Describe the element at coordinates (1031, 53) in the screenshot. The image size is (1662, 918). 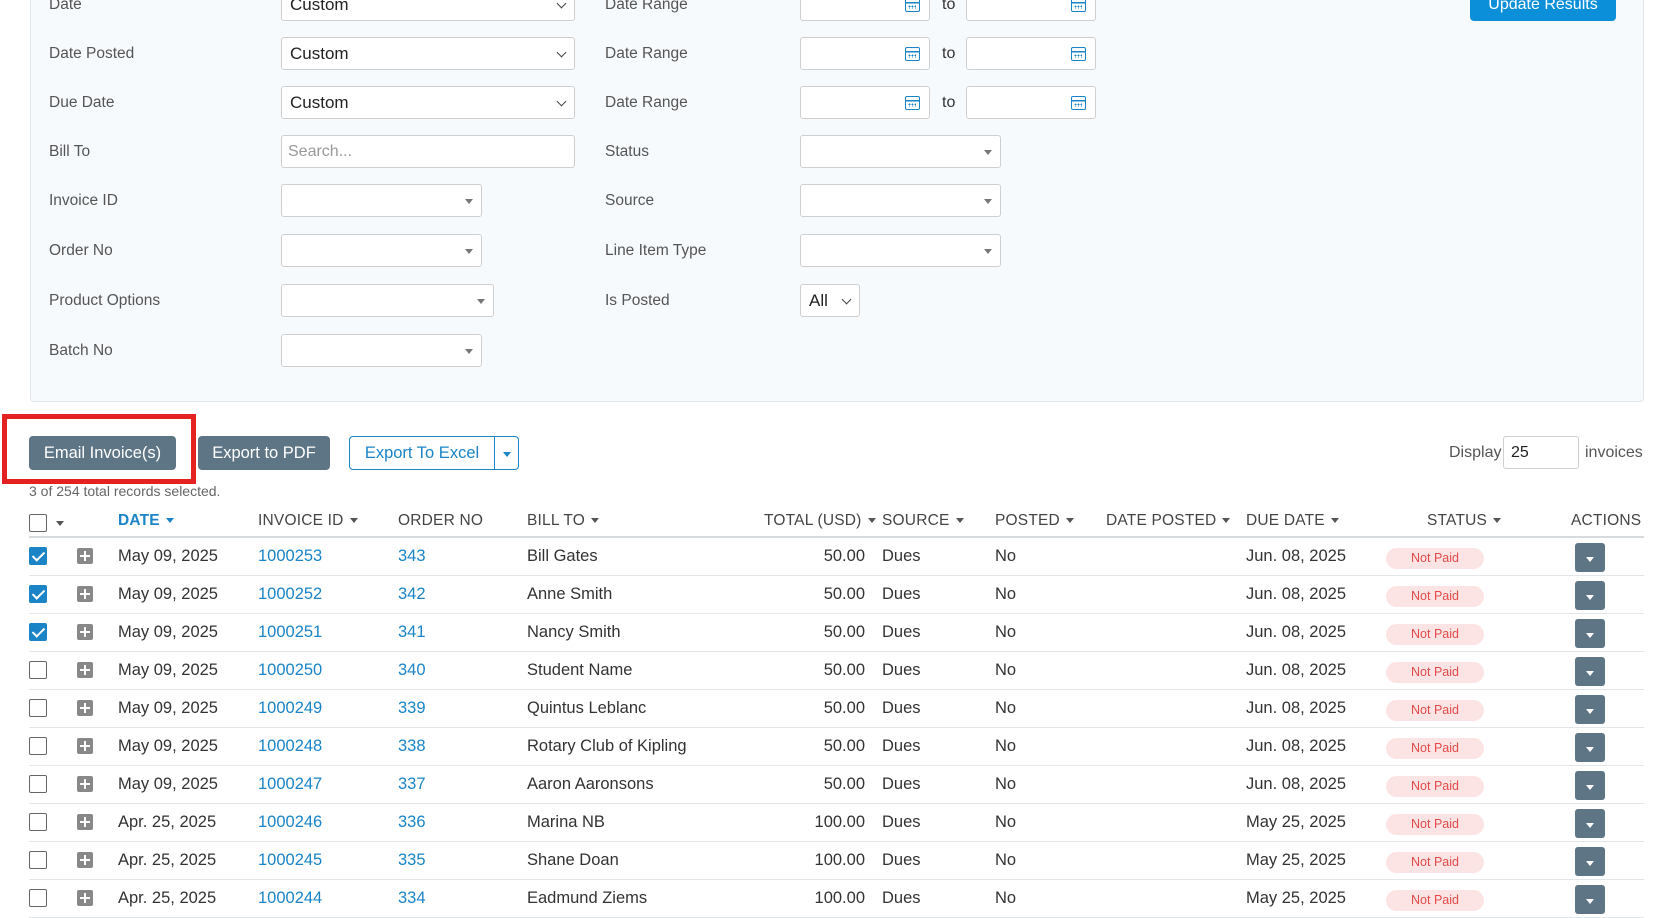
I see `date-posted-to-input` at that location.